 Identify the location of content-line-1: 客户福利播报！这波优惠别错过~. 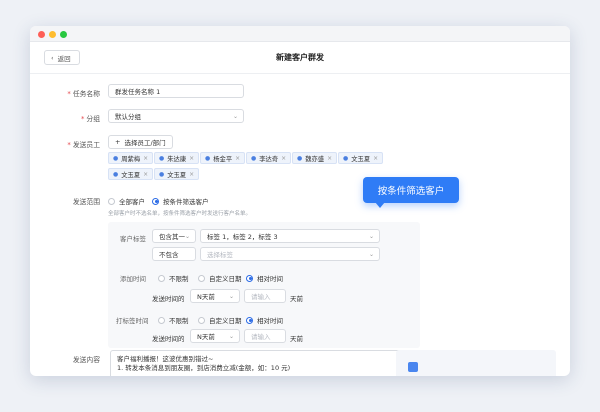
(165, 359).